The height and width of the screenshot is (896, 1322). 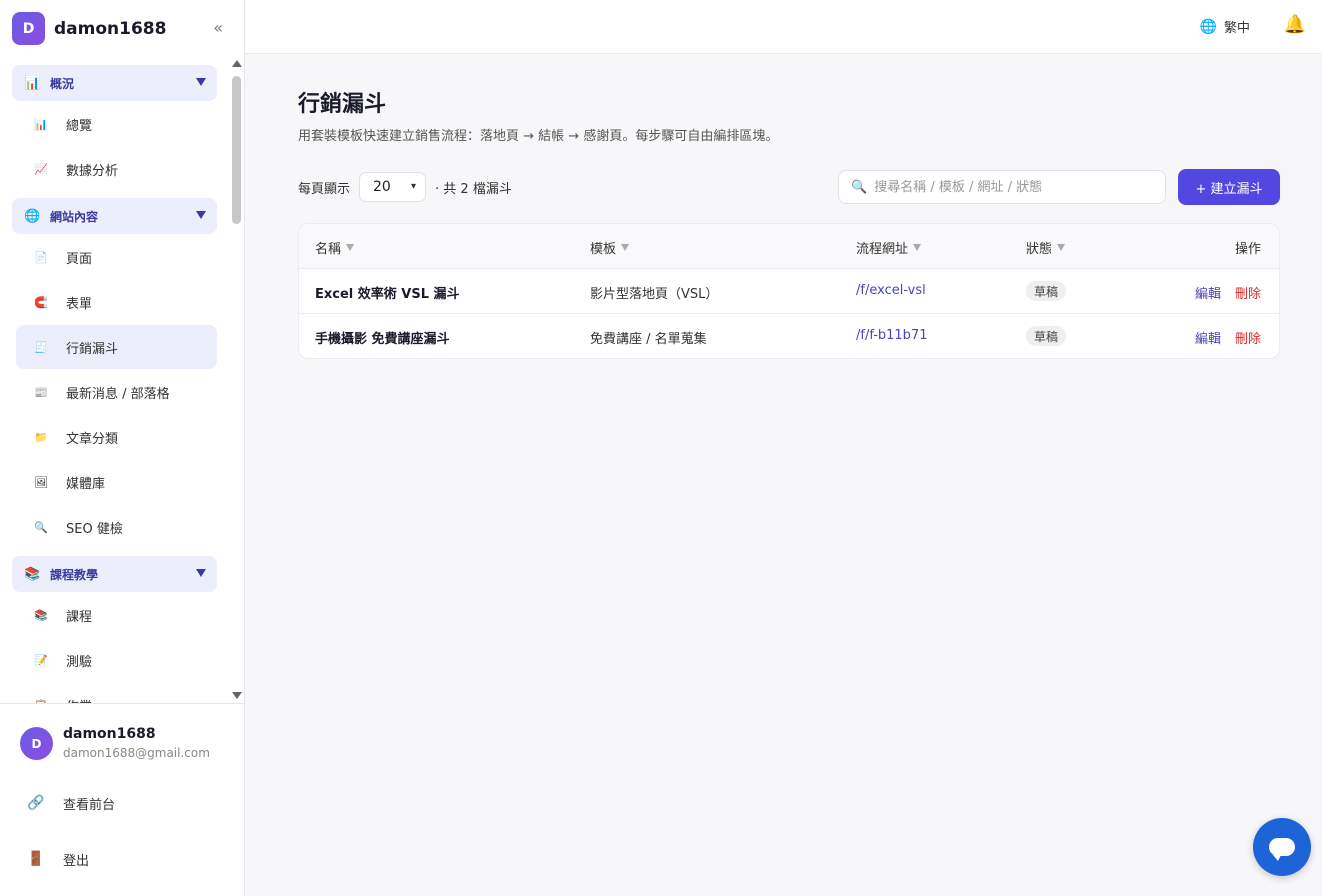 What do you see at coordinates (116, 482) in the screenshot?
I see `sidebar-item-media: 🖼 媒體庫` at bounding box center [116, 482].